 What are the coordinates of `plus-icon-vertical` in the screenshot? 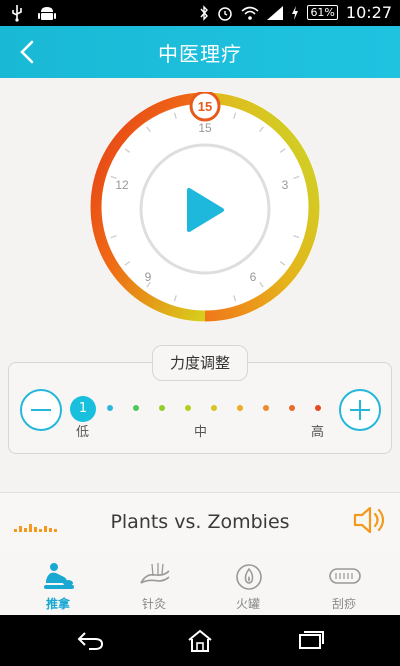 It's located at (360, 410).